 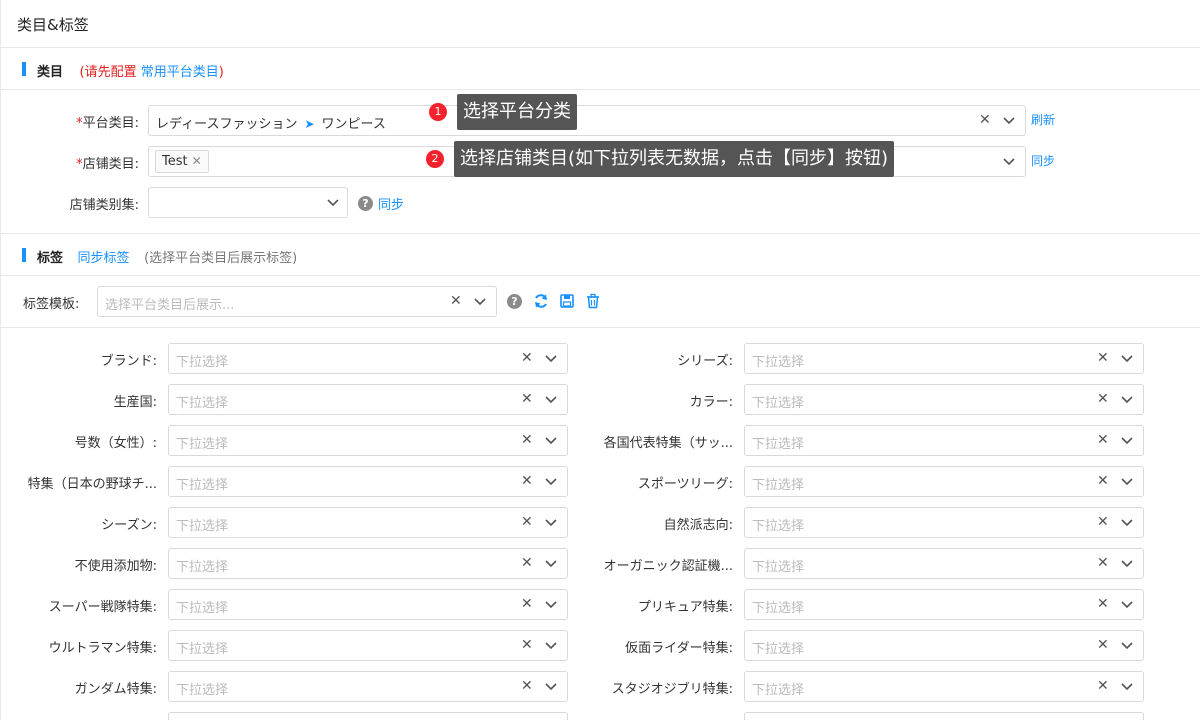 What do you see at coordinates (672, 689) in the screenshot?
I see `attribute-label: スタジオジブリ特集:` at bounding box center [672, 689].